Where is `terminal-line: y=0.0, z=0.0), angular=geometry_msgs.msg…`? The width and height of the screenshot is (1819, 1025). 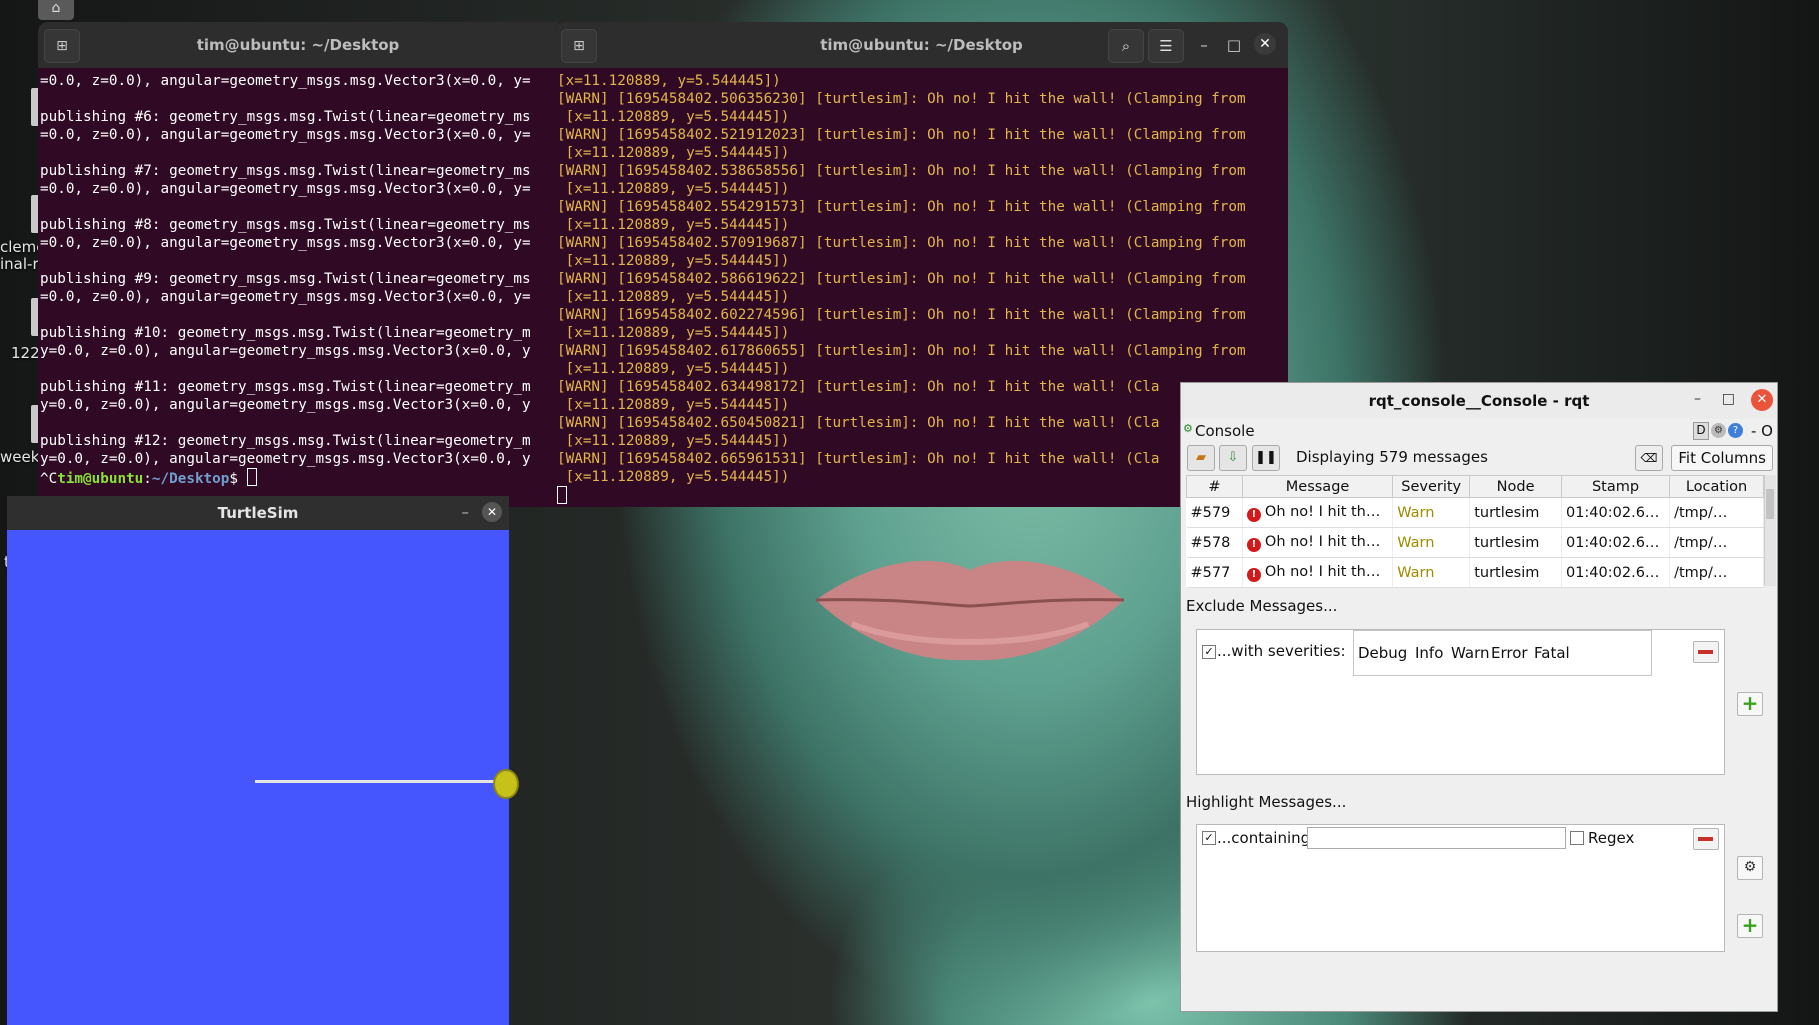 terminal-line: y=0.0, z=0.0), angular=geometry_msgs.msg… is located at coordinates (285, 459).